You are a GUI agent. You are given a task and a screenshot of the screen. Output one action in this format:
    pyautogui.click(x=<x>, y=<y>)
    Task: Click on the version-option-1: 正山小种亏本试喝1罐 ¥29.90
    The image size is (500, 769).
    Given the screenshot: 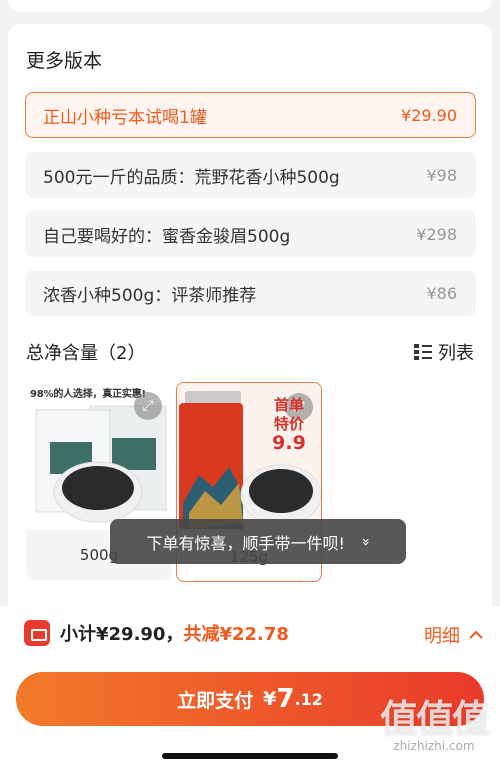 What is the action you would take?
    pyautogui.click(x=250, y=115)
    